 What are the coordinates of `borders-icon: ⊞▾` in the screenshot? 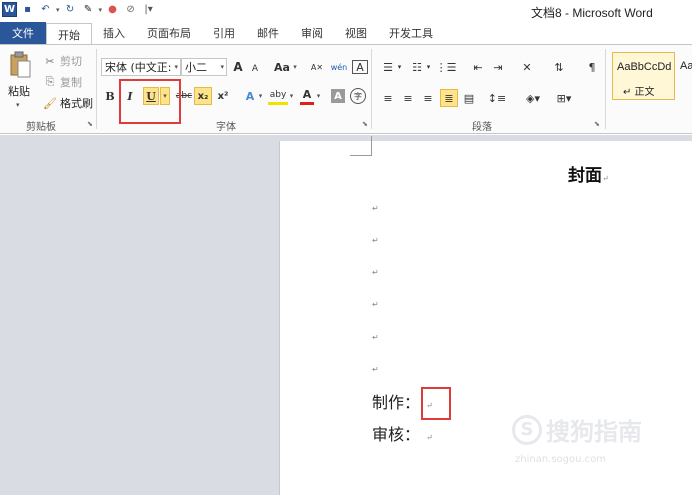 It's located at (564, 98).